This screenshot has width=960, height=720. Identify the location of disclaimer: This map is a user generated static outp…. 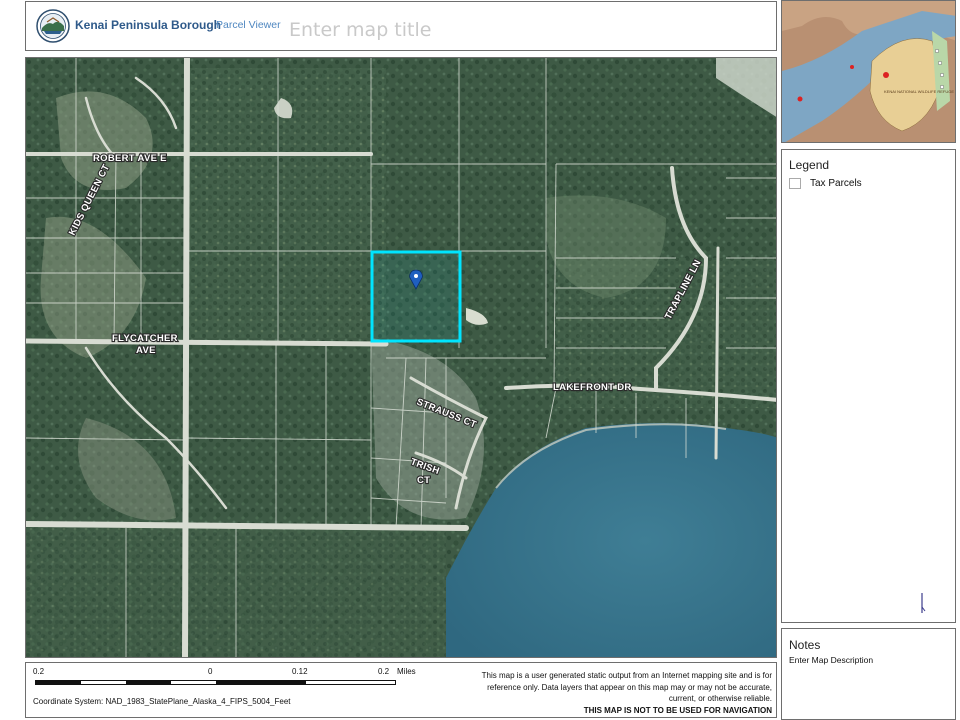
(619, 693).